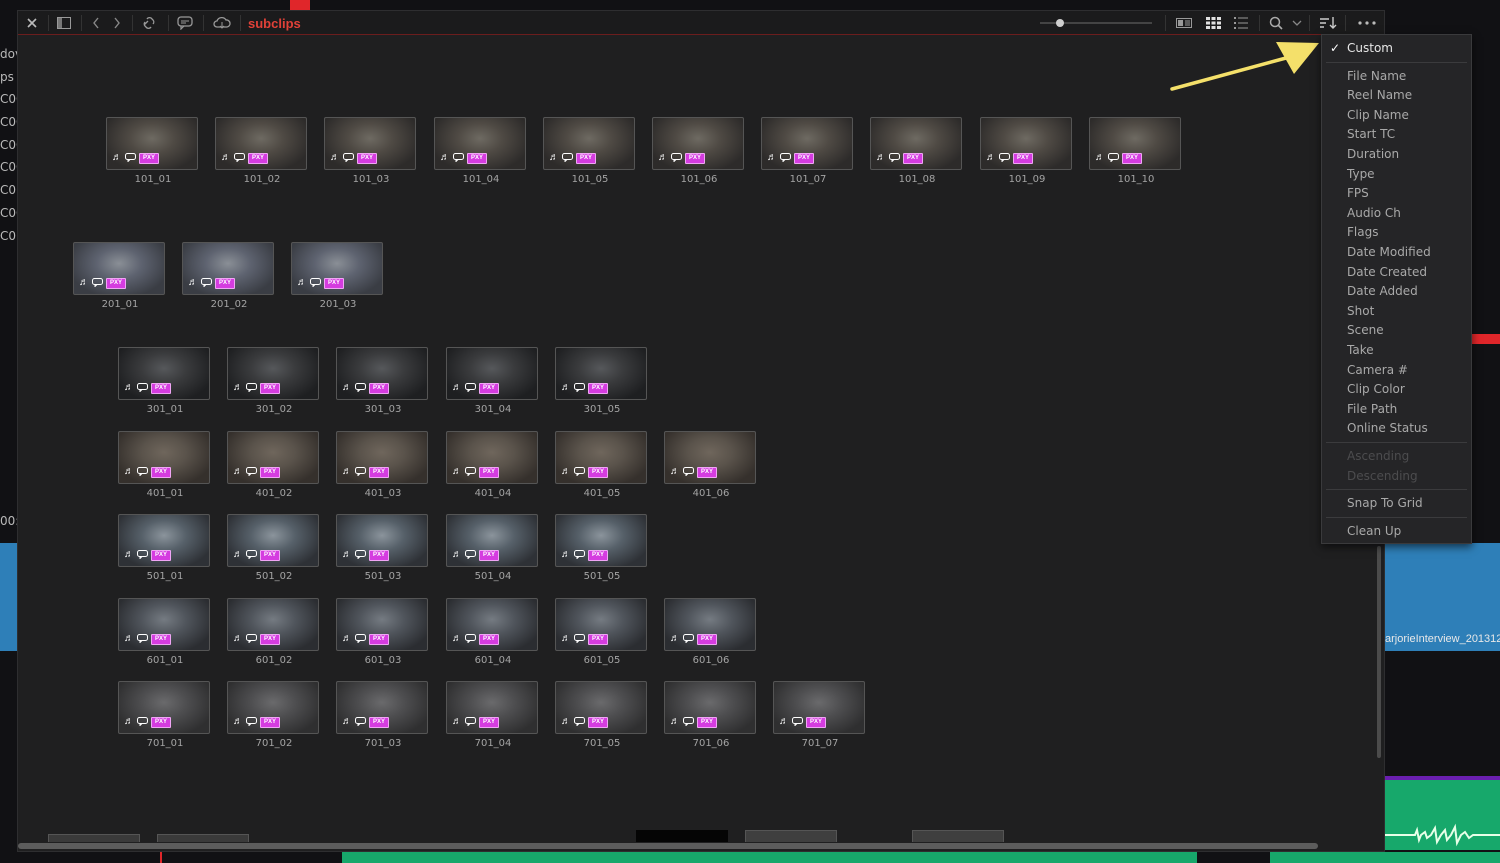  What do you see at coordinates (1396, 531) in the screenshot?
I see `sort-menu-item-clean-up: Clean Up` at bounding box center [1396, 531].